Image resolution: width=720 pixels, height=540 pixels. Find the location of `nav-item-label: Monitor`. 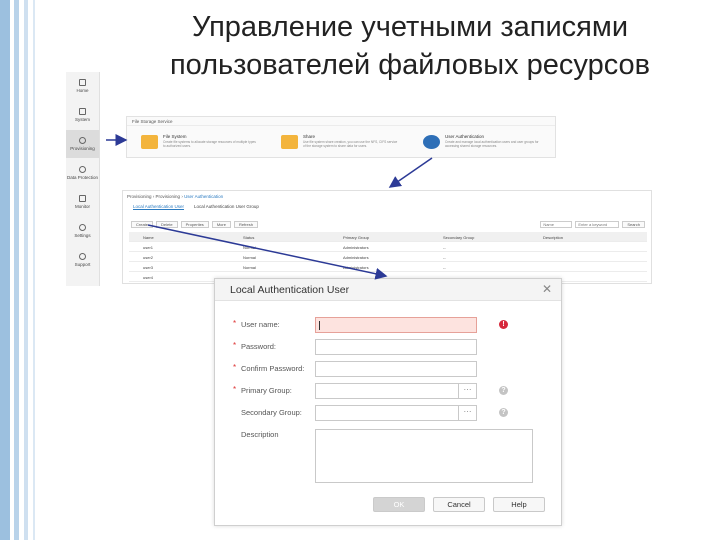

nav-item-label: Monitor is located at coordinates (82, 206).